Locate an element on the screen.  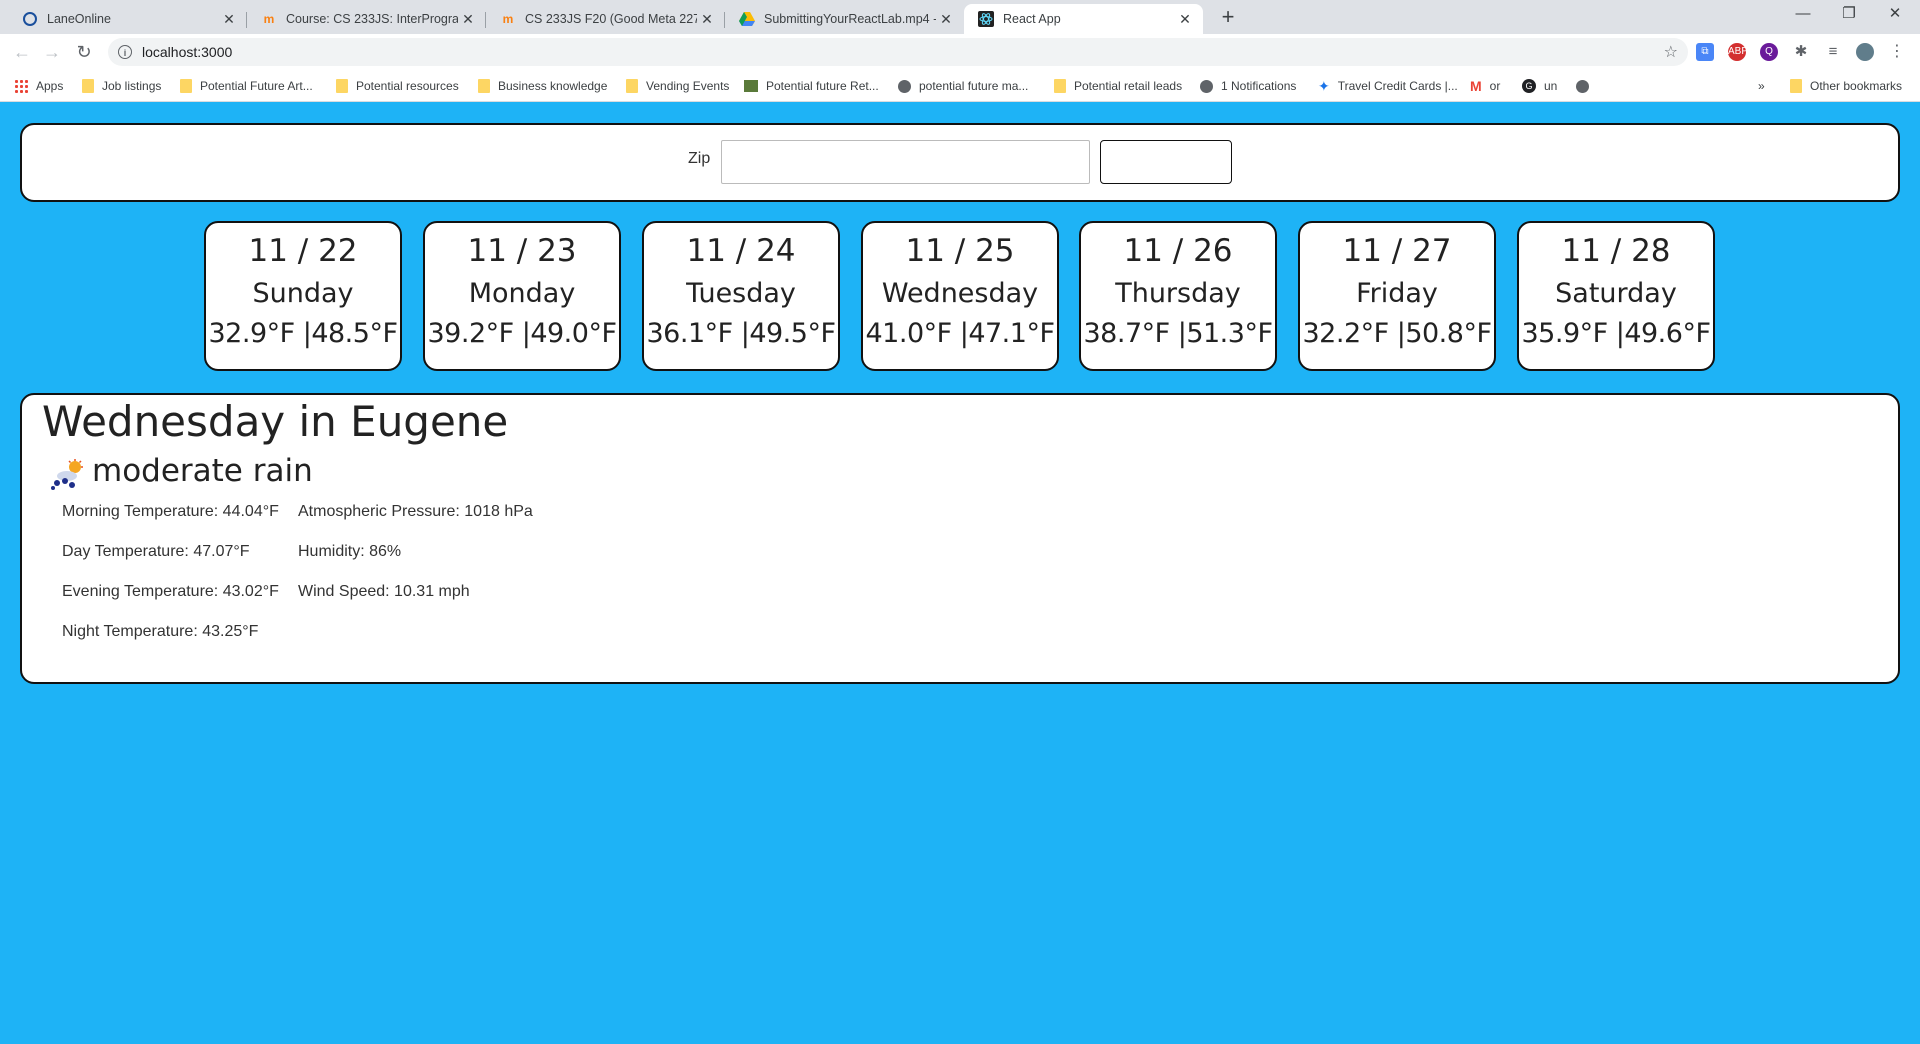
bookmark-label: un is located at coordinates (1551, 86).